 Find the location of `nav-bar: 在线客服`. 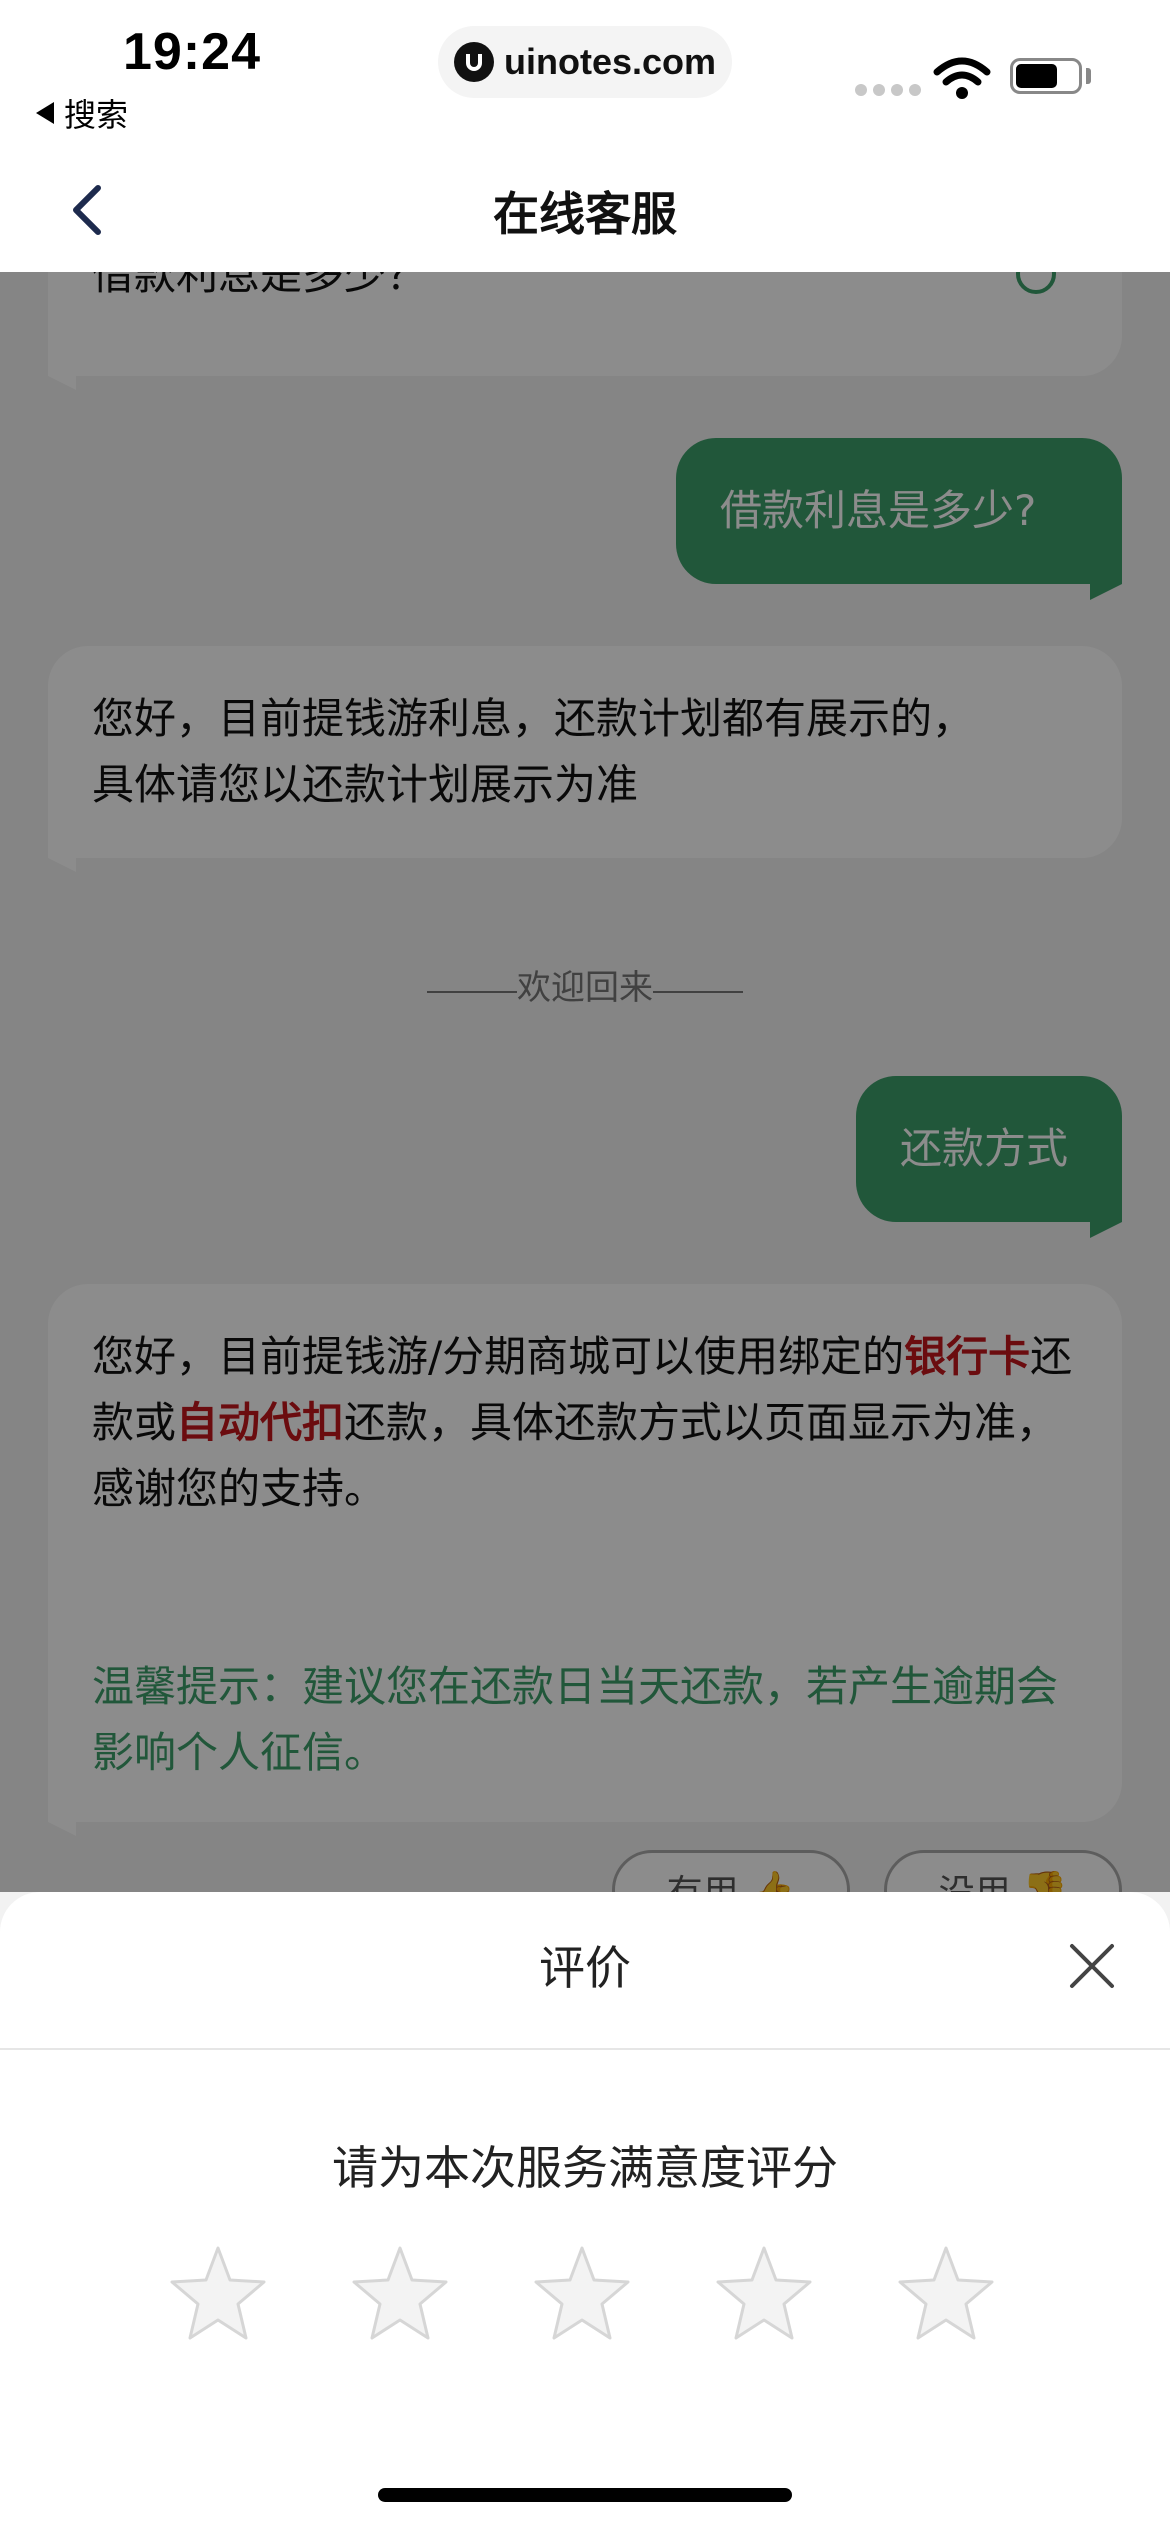

nav-bar: 在线客服 is located at coordinates (585, 211).